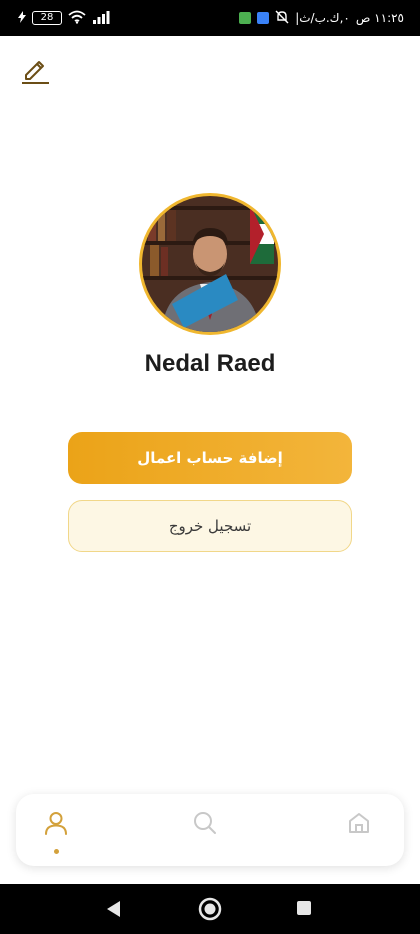 The width and height of the screenshot is (420, 934). What do you see at coordinates (101, 18) in the screenshot?
I see `signal-icon` at bounding box center [101, 18].